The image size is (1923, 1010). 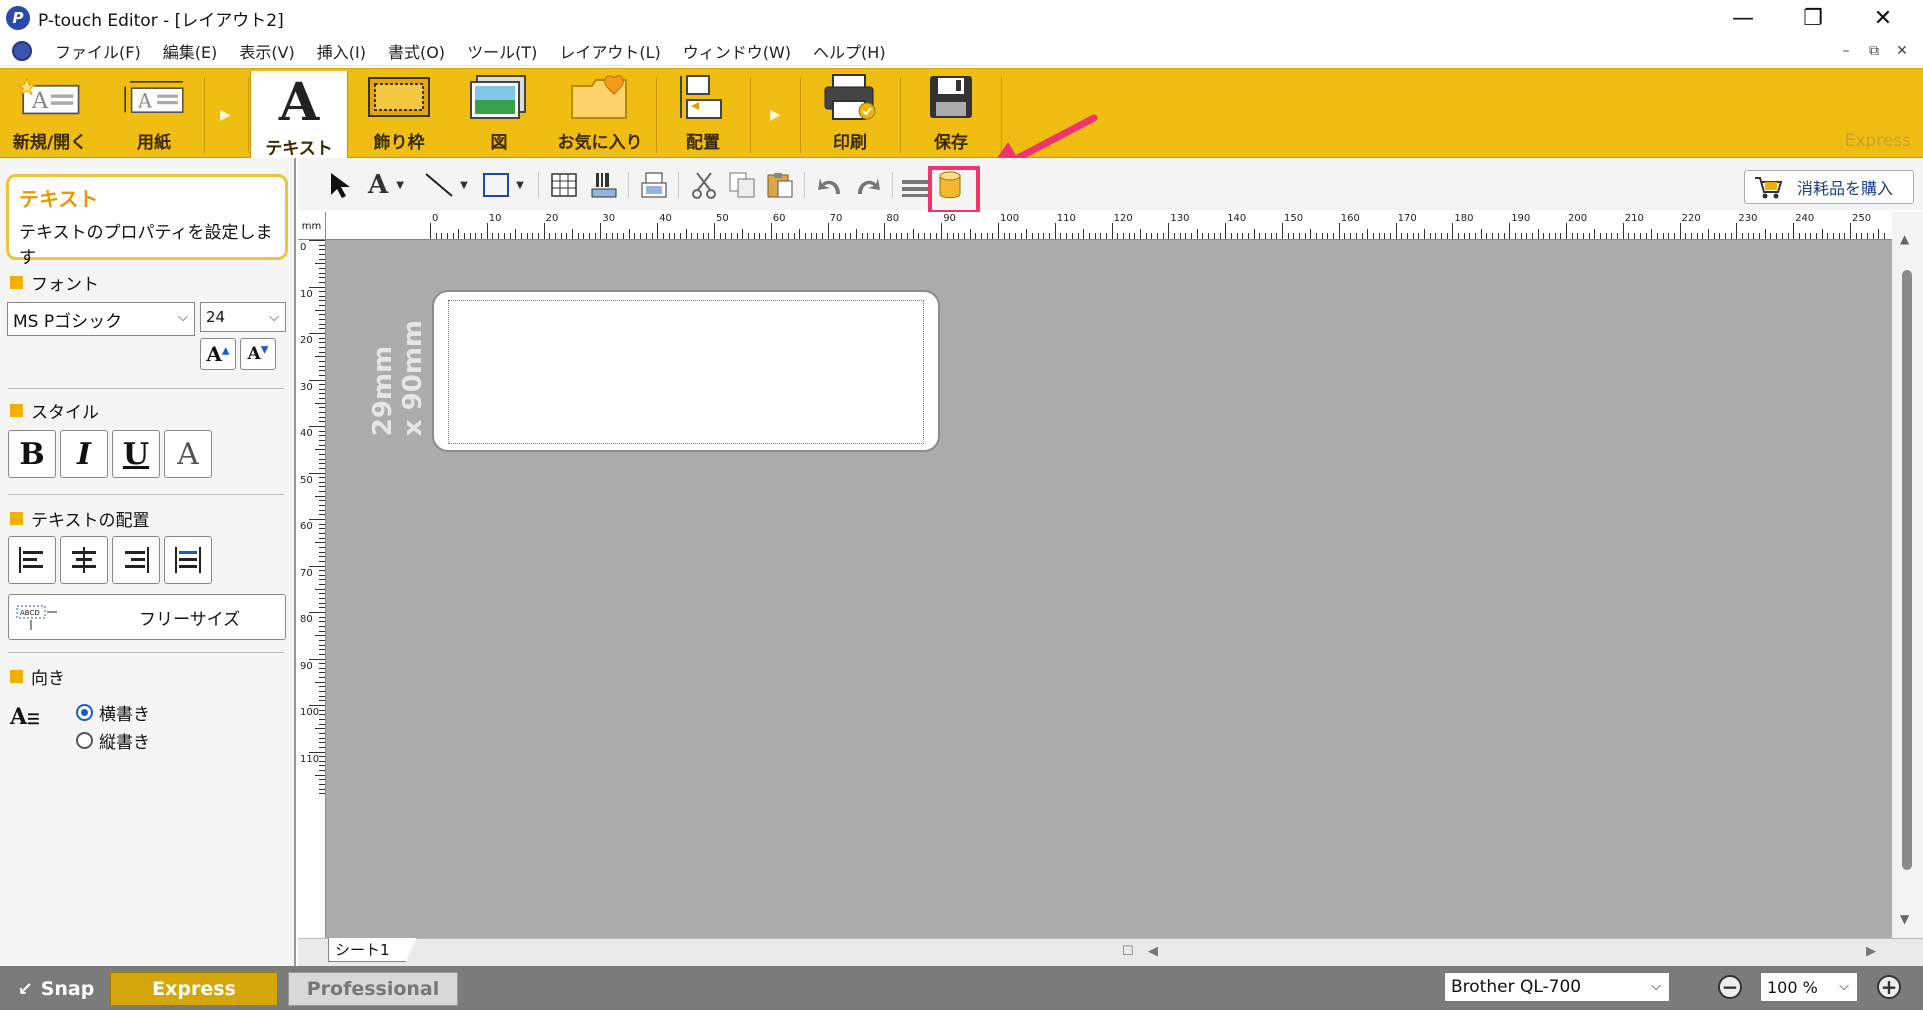 What do you see at coordinates (604, 185) in the screenshot?
I see `barcode-tool-button` at bounding box center [604, 185].